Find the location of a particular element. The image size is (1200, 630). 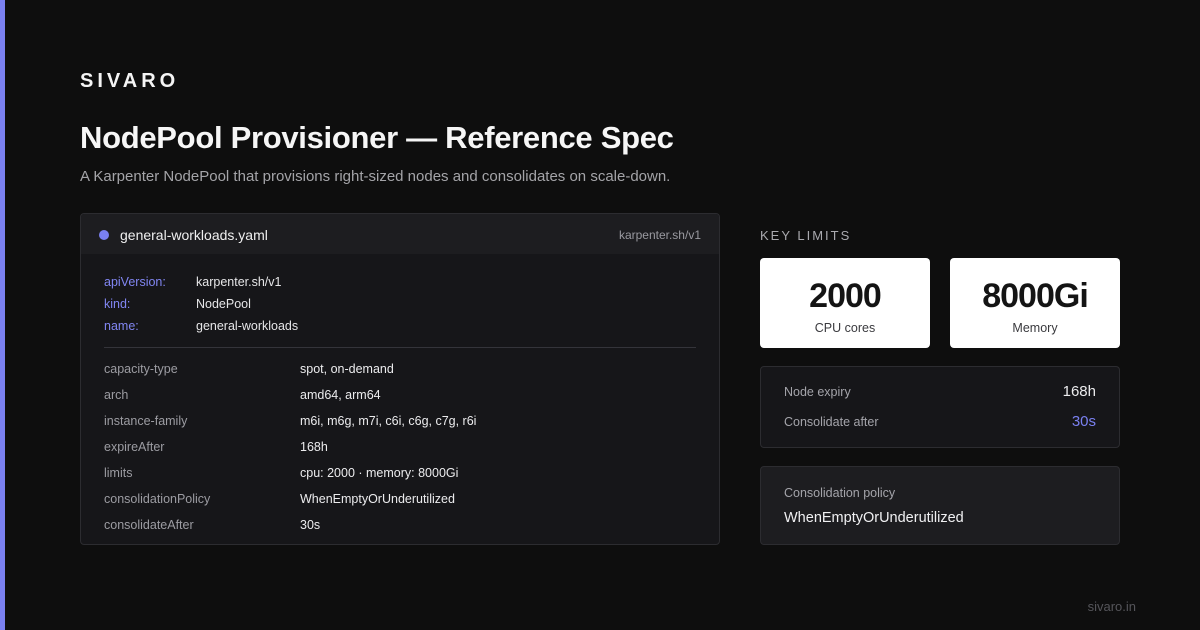

meta-key: kind: is located at coordinates (117, 304).